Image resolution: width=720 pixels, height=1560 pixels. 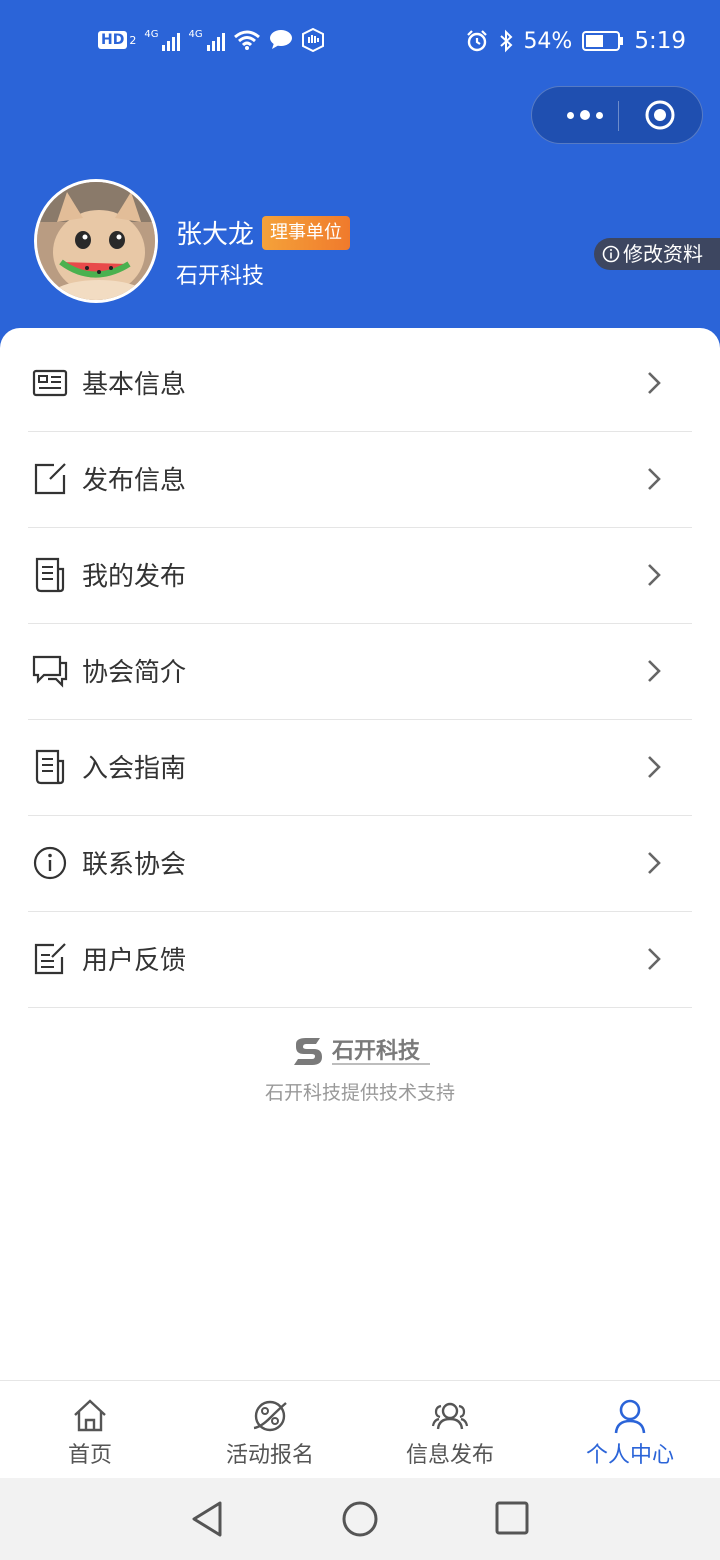 What do you see at coordinates (50, 671) in the screenshot?
I see `chat-bubbles-icon` at bounding box center [50, 671].